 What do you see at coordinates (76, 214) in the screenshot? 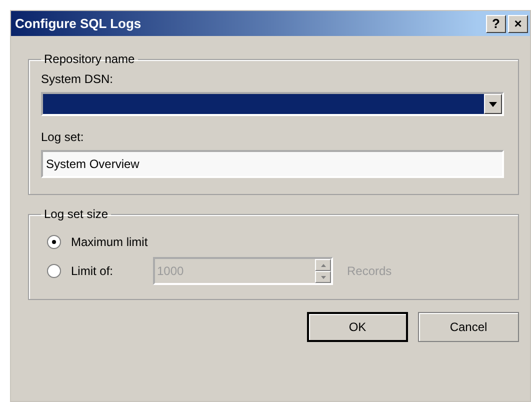
I see `group-title: Log set size` at bounding box center [76, 214].